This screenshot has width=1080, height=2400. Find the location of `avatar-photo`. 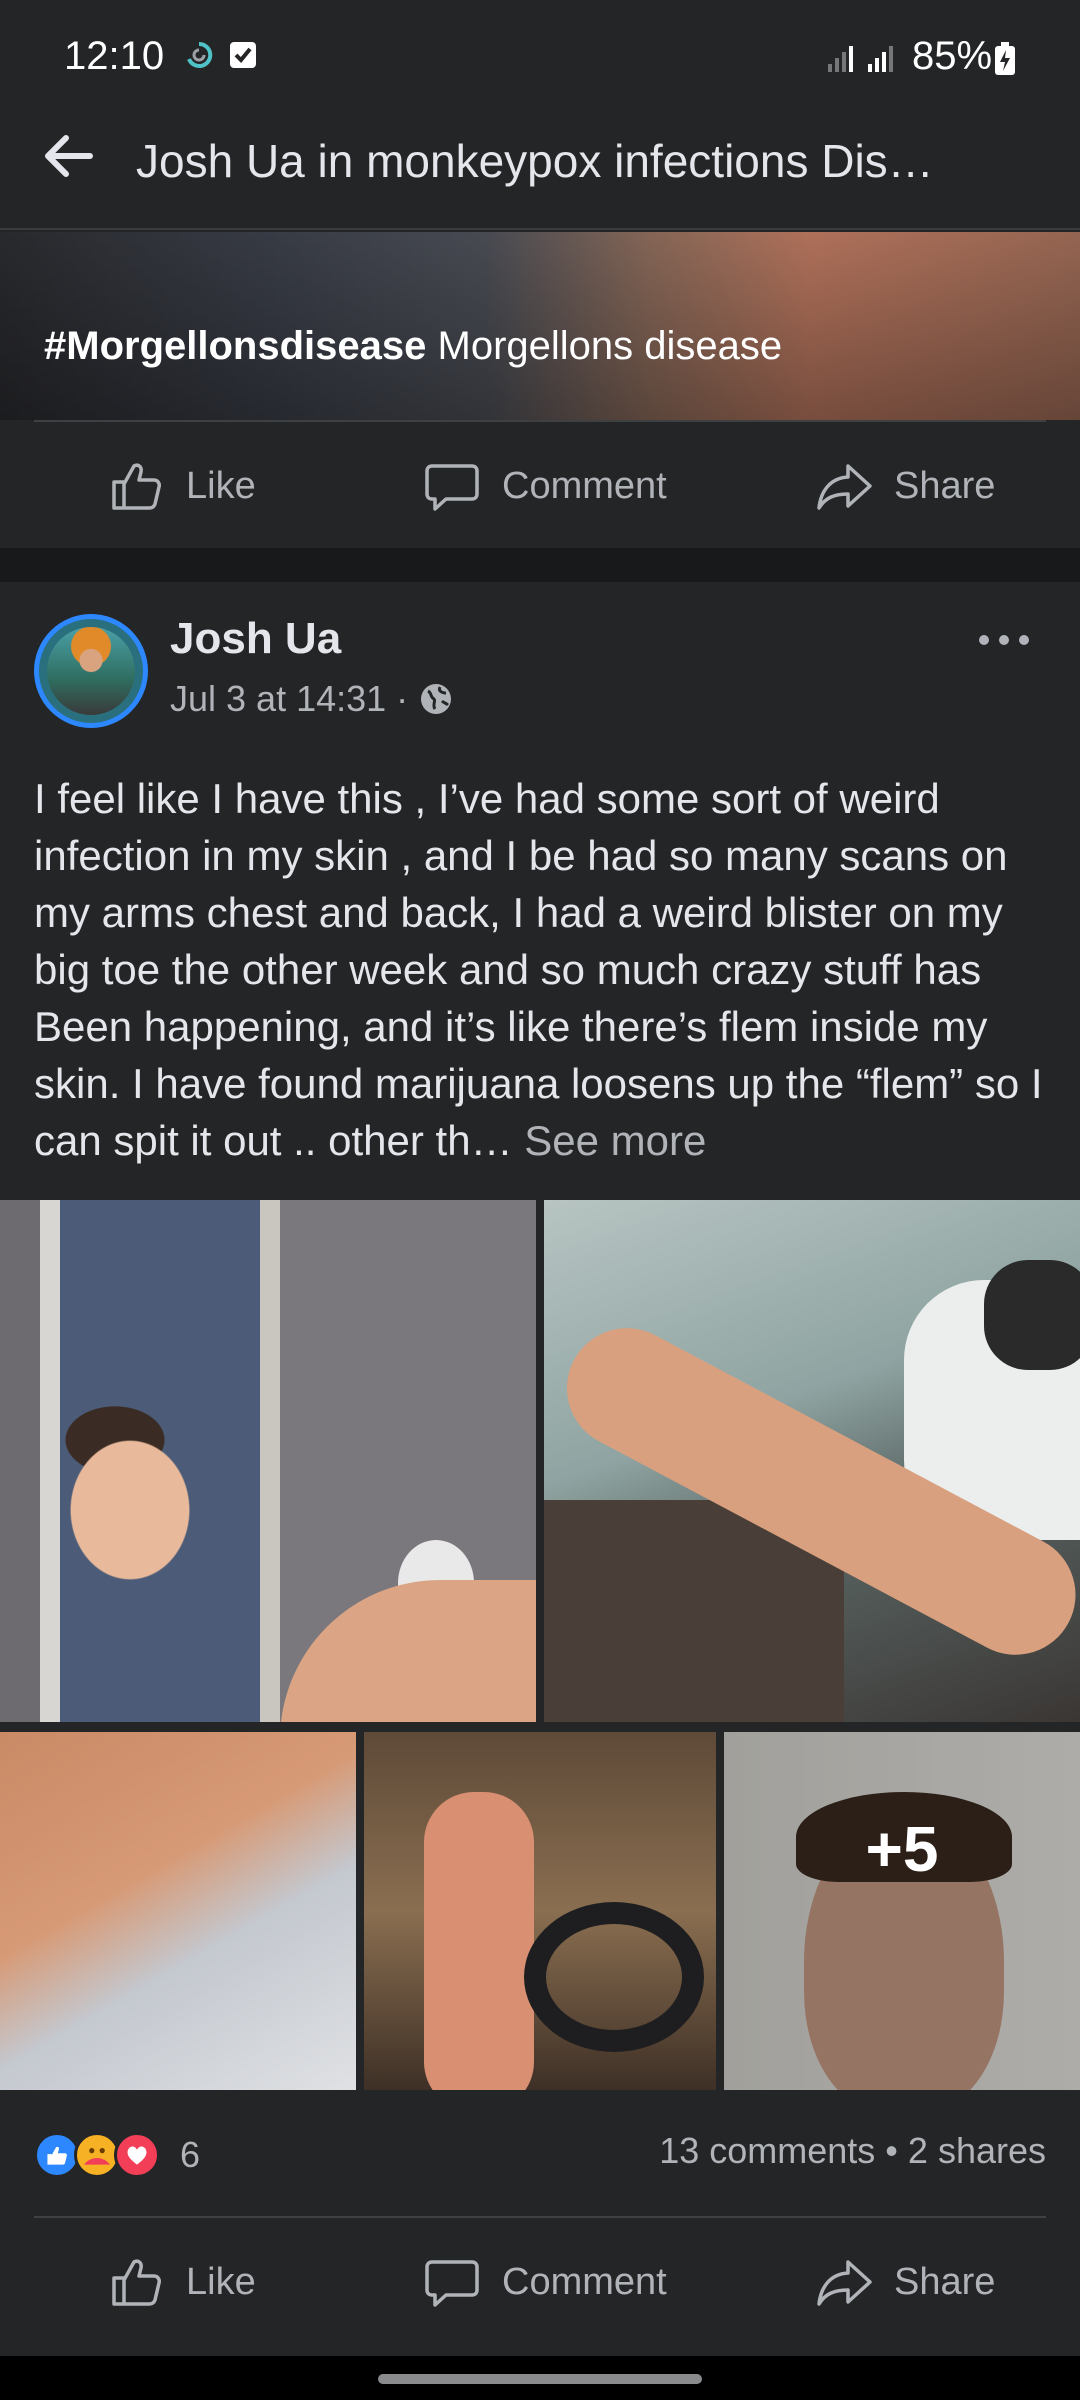

avatar-photo is located at coordinates (91, 671).